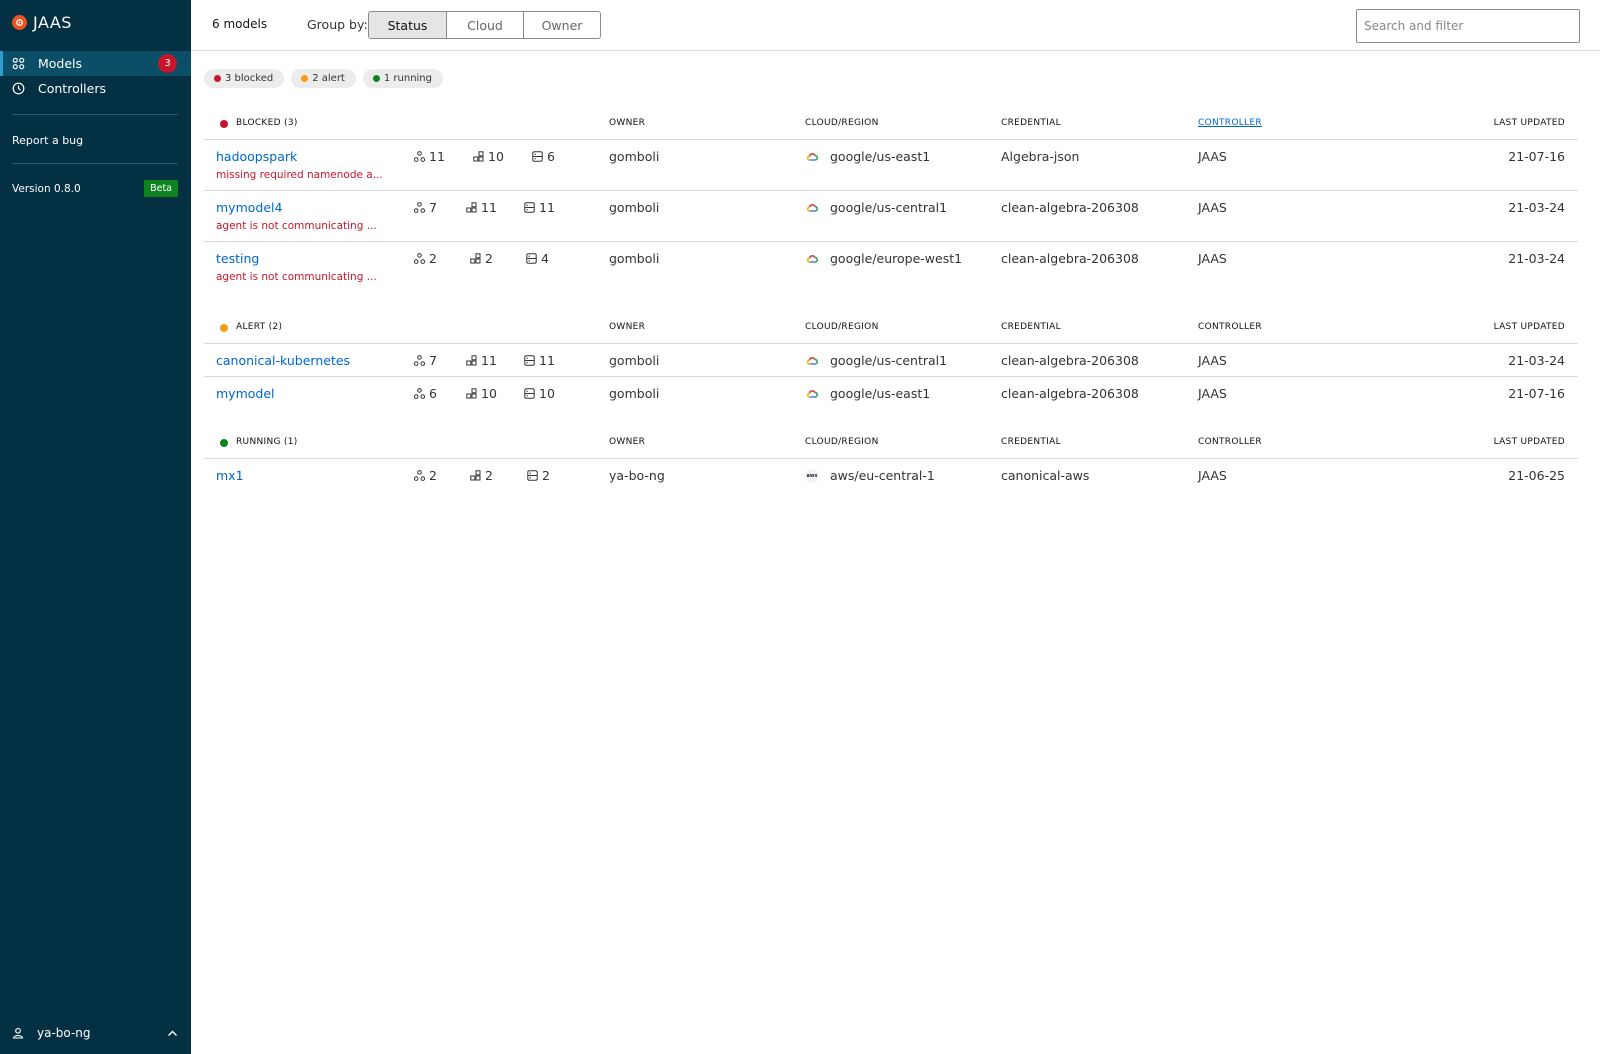 This screenshot has width=1600, height=1054. I want to click on group-title-text: ALERT (2), so click(259, 327).